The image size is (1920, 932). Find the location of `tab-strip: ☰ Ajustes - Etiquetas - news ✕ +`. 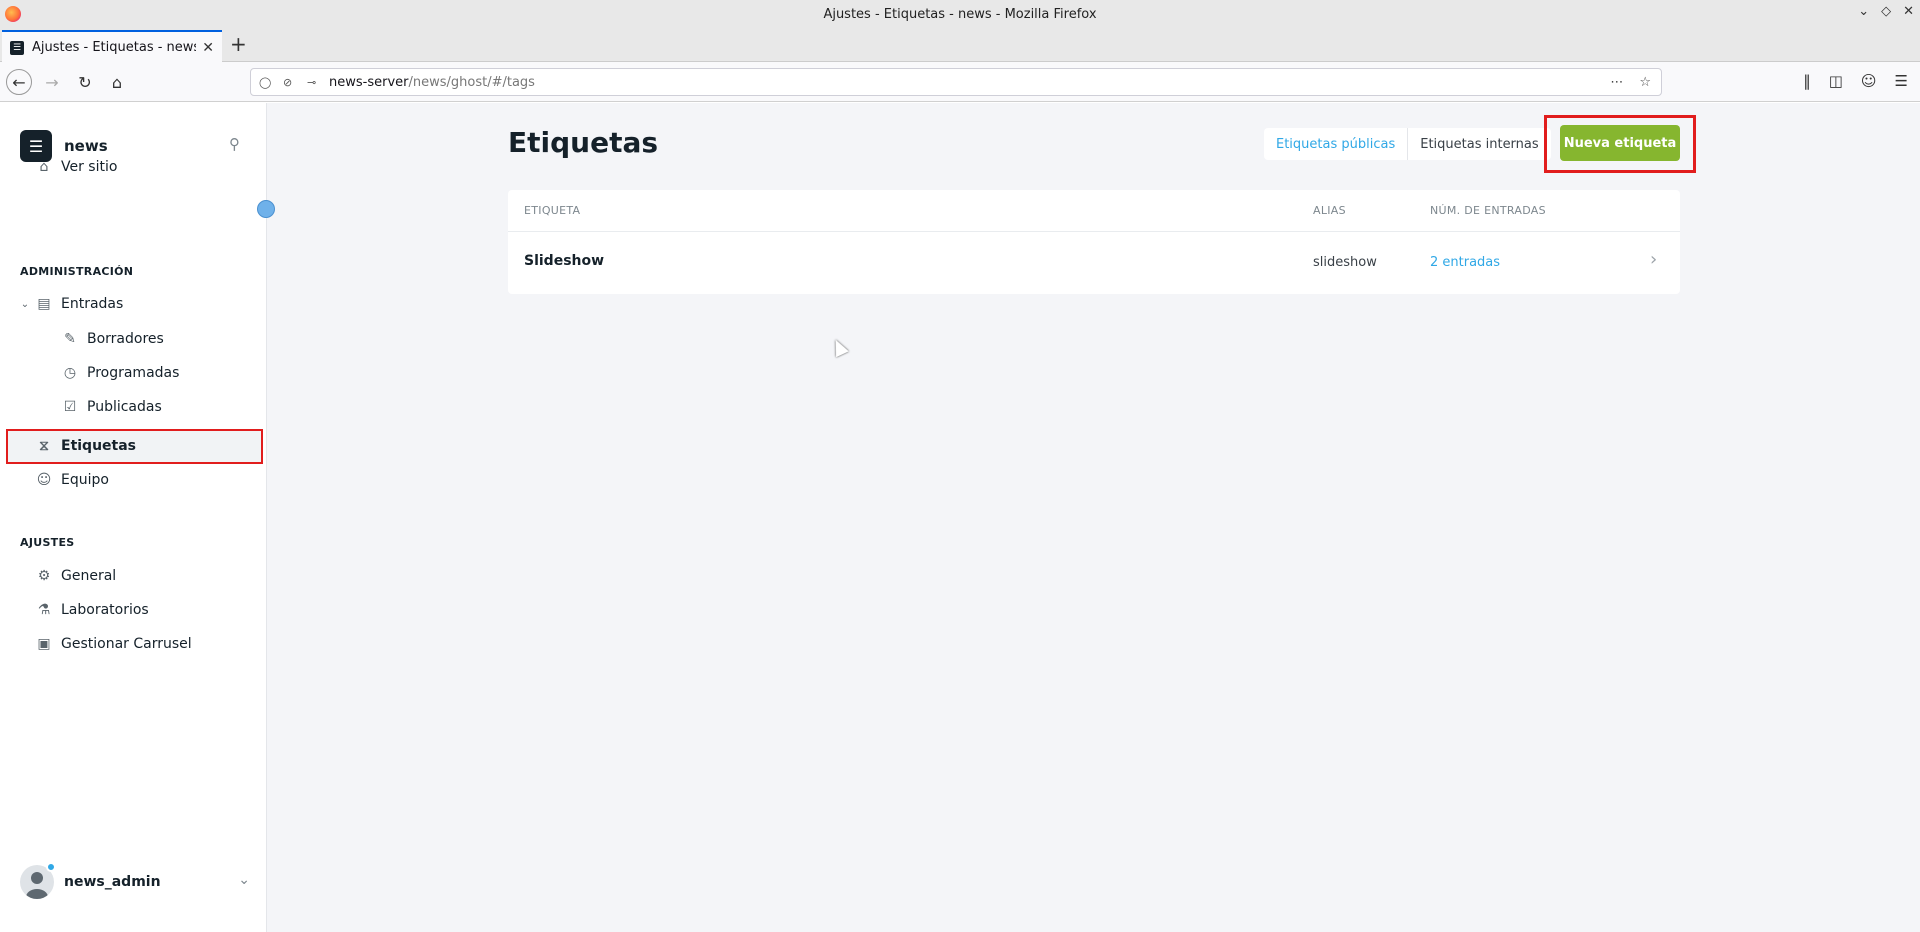

tab-strip: ☰ Ajustes - Etiquetas - news ✕ + is located at coordinates (960, 45).